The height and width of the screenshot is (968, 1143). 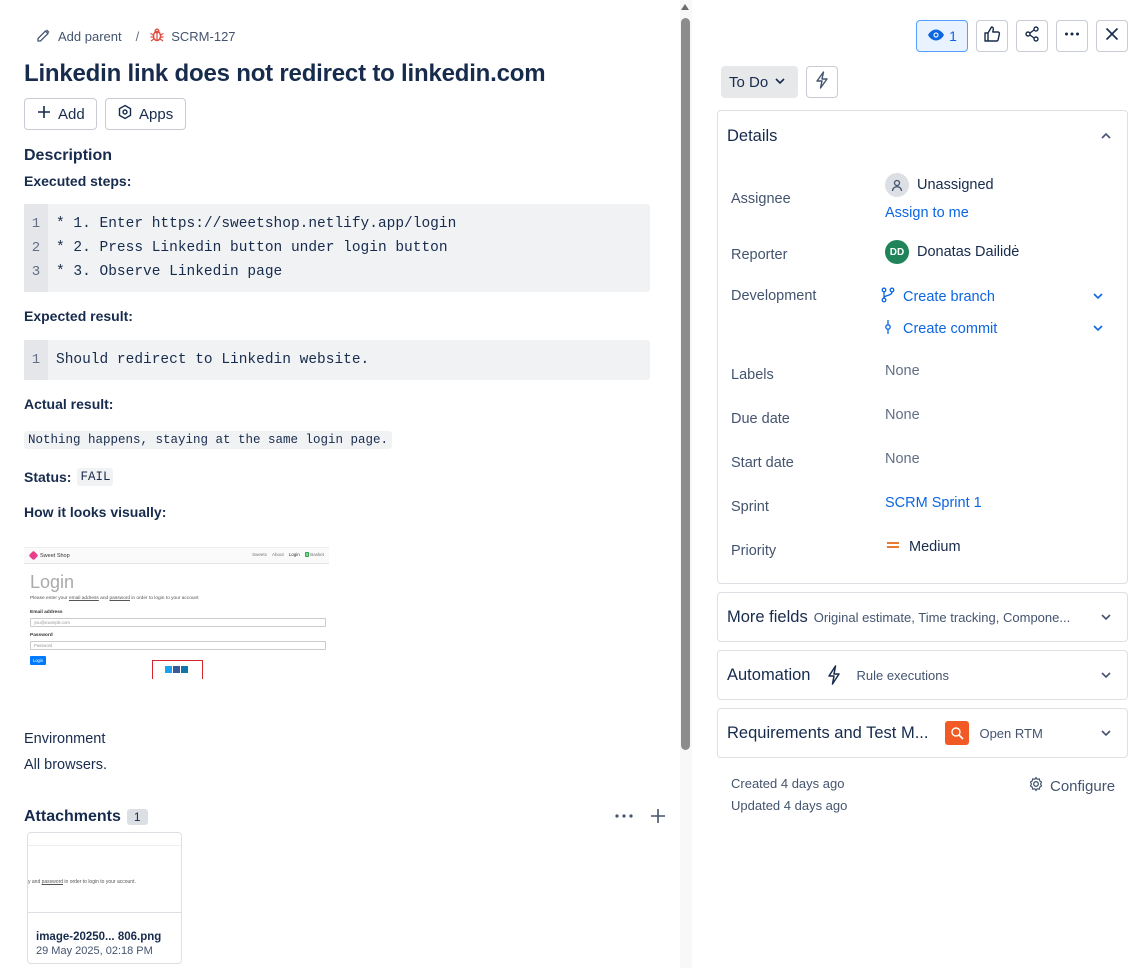 What do you see at coordinates (752, 136) in the screenshot?
I see `details-title: Details` at bounding box center [752, 136].